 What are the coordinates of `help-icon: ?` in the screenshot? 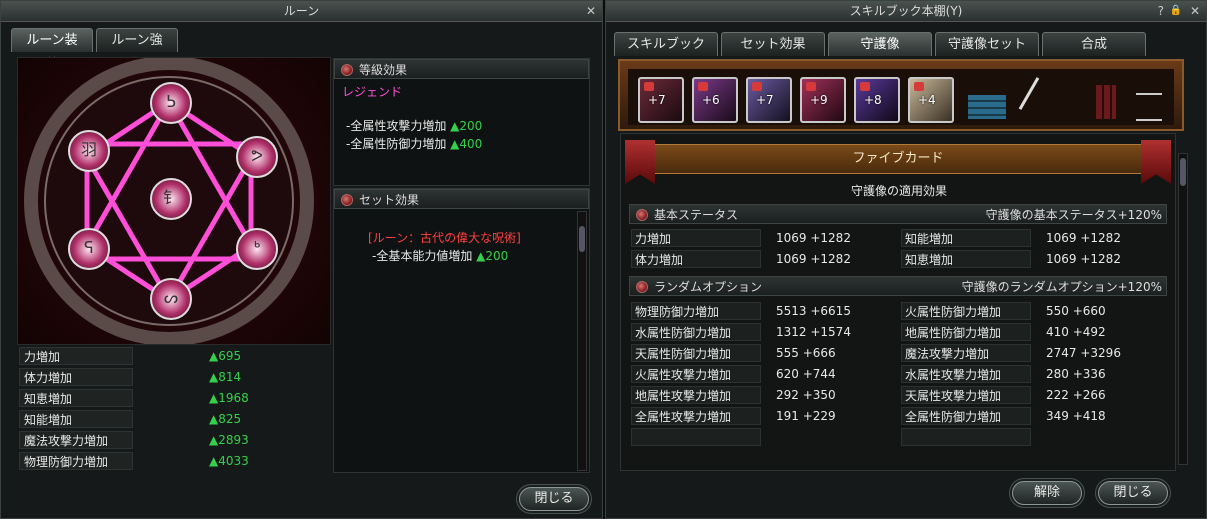 It's located at (1161, 11).